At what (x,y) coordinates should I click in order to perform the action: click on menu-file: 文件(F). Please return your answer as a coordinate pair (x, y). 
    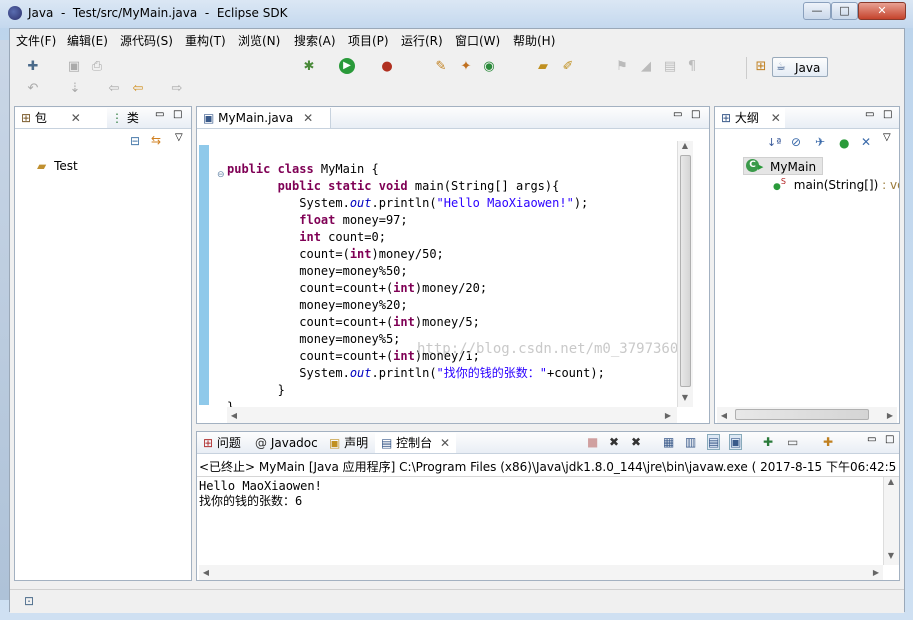
    Looking at the image, I should click on (36, 40).